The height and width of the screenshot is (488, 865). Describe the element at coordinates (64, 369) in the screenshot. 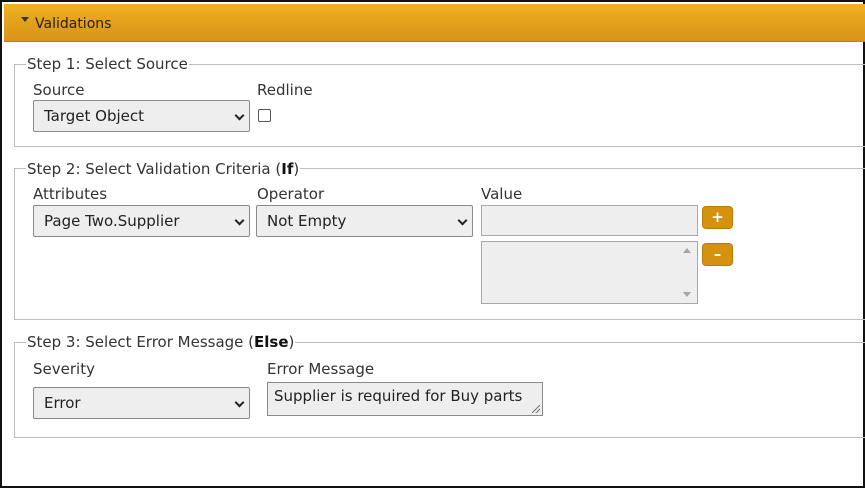

I see `severity-label: Severity` at that location.